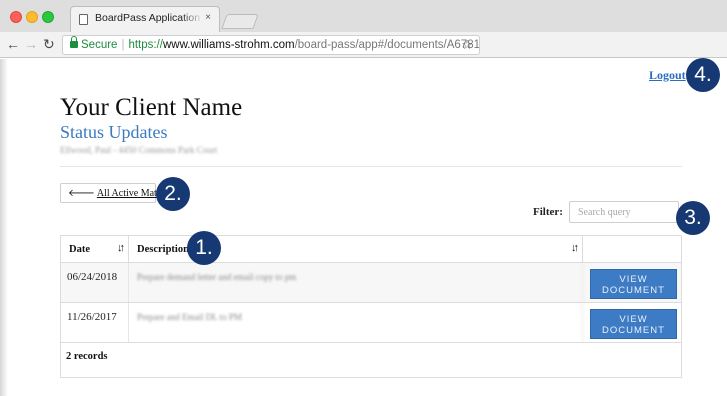 Image resolution: width=727 pixels, height=396 pixels. I want to click on maximize-window-button, so click(48, 17).